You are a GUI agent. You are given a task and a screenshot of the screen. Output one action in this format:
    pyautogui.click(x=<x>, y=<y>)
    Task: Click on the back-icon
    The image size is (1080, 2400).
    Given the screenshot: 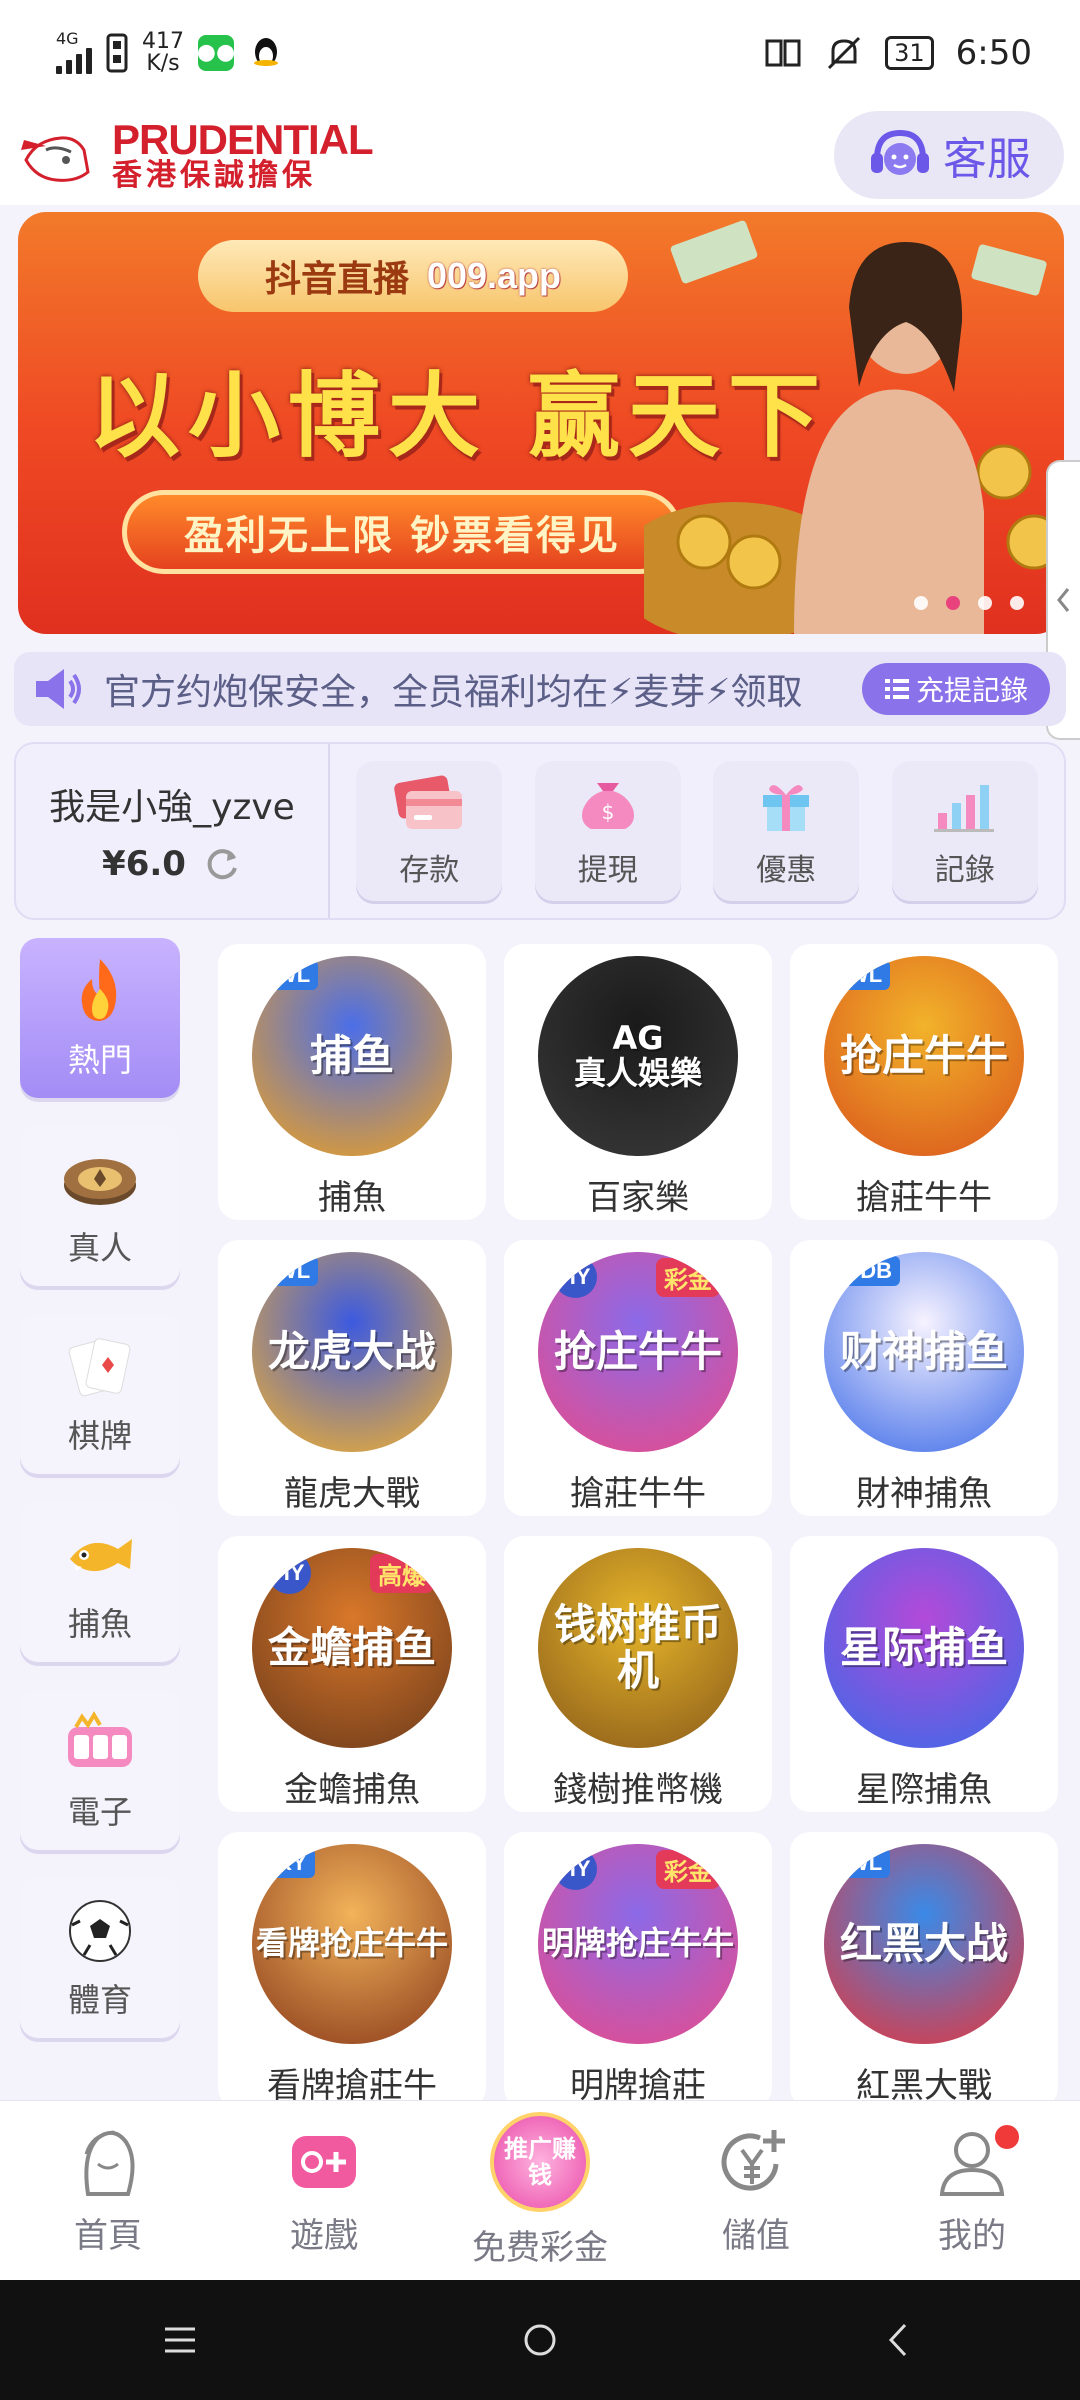 What is the action you would take?
    pyautogui.click(x=900, y=2340)
    